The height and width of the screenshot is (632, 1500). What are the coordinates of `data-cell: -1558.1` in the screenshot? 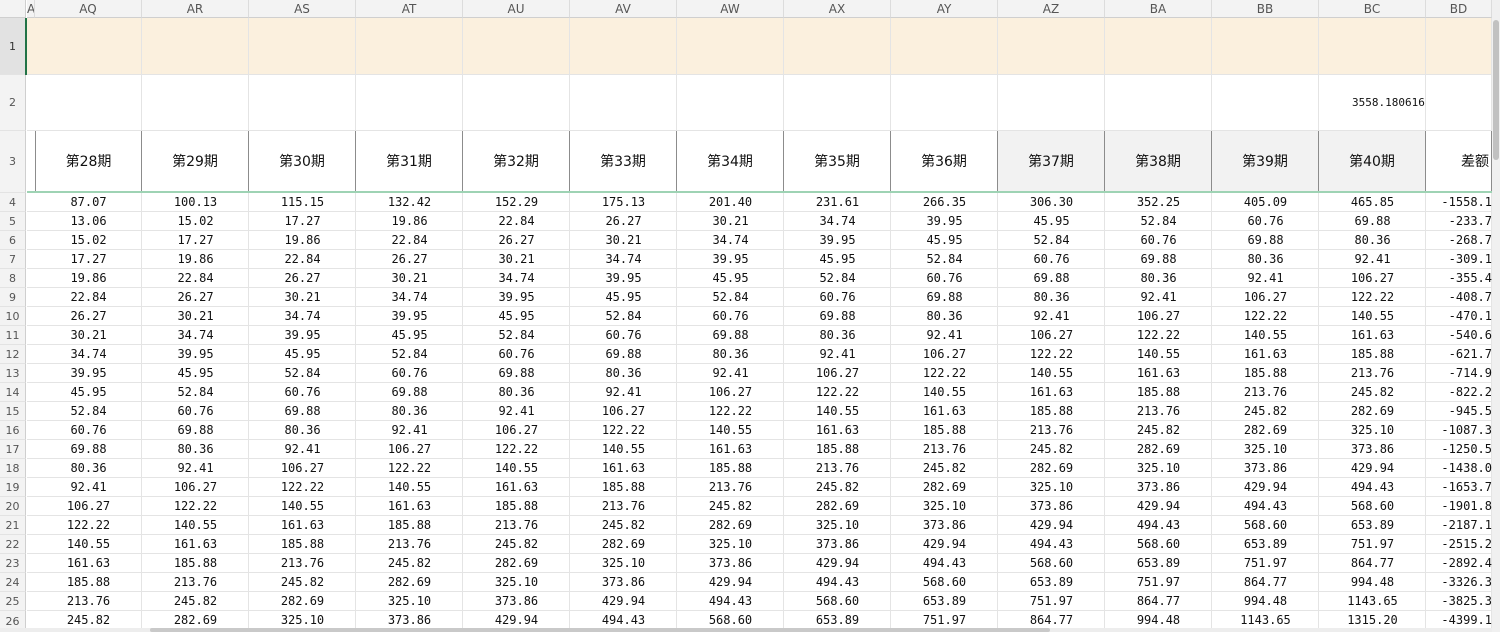 It's located at (1456, 202).